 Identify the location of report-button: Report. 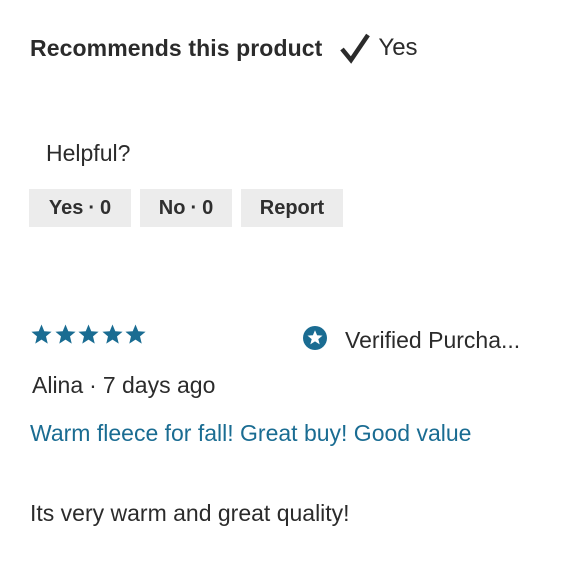
(292, 208).